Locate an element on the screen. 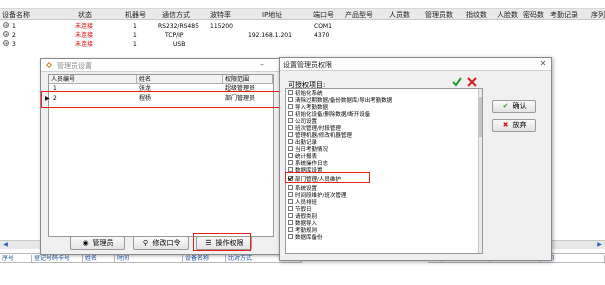 This screenshot has width=605, height=285. permission-label: 初始化系统 is located at coordinates (309, 94).